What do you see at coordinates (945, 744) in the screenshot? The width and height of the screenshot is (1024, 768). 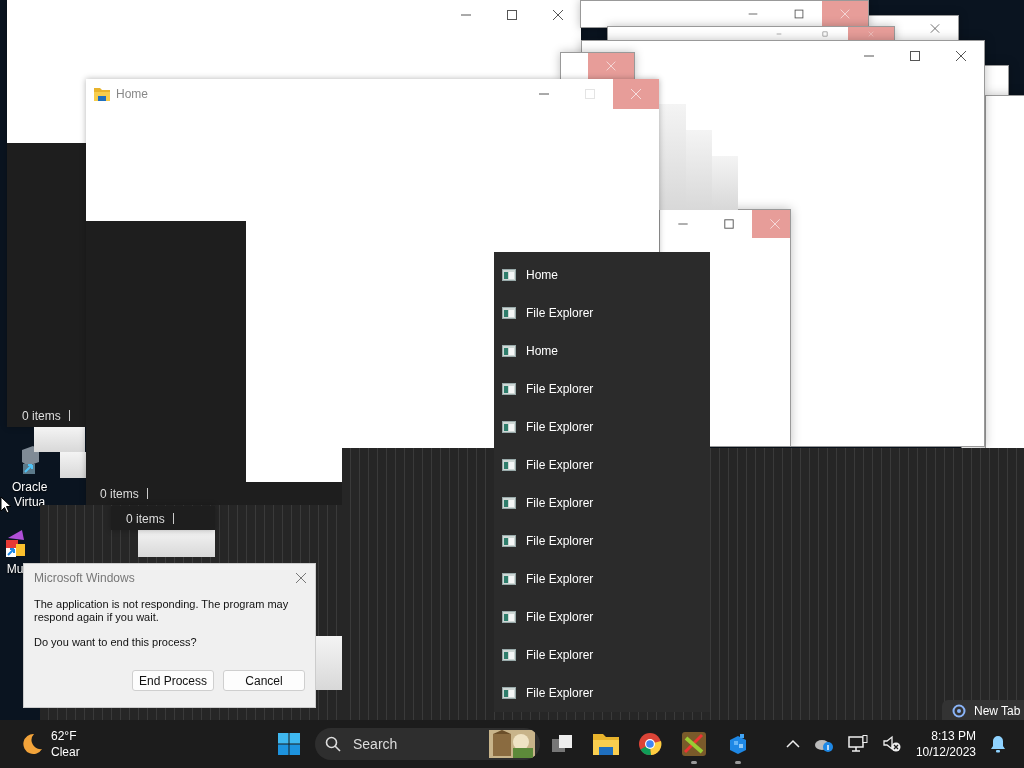 I see `clock: 8:13 PM 10/12/2023` at bounding box center [945, 744].